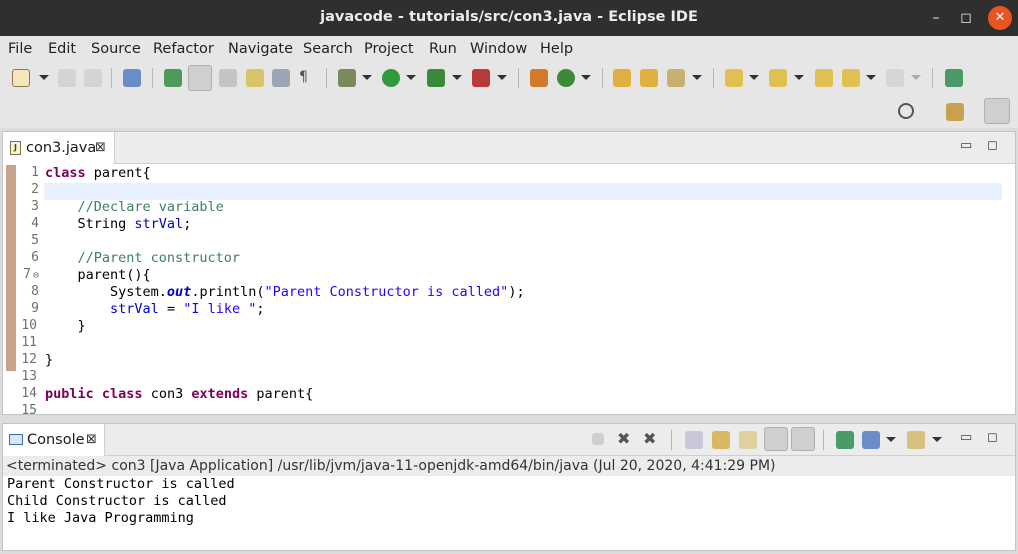  I want to click on open-perspective-icon, so click(955, 112).